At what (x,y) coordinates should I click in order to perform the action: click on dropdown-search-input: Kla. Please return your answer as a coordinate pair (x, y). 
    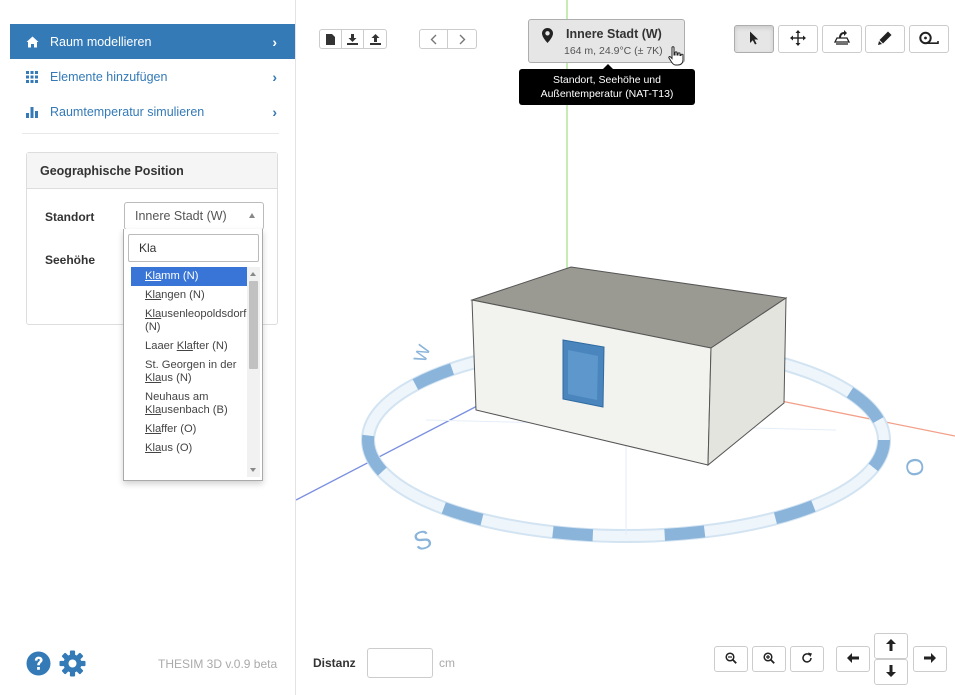
    Looking at the image, I should click on (193, 248).